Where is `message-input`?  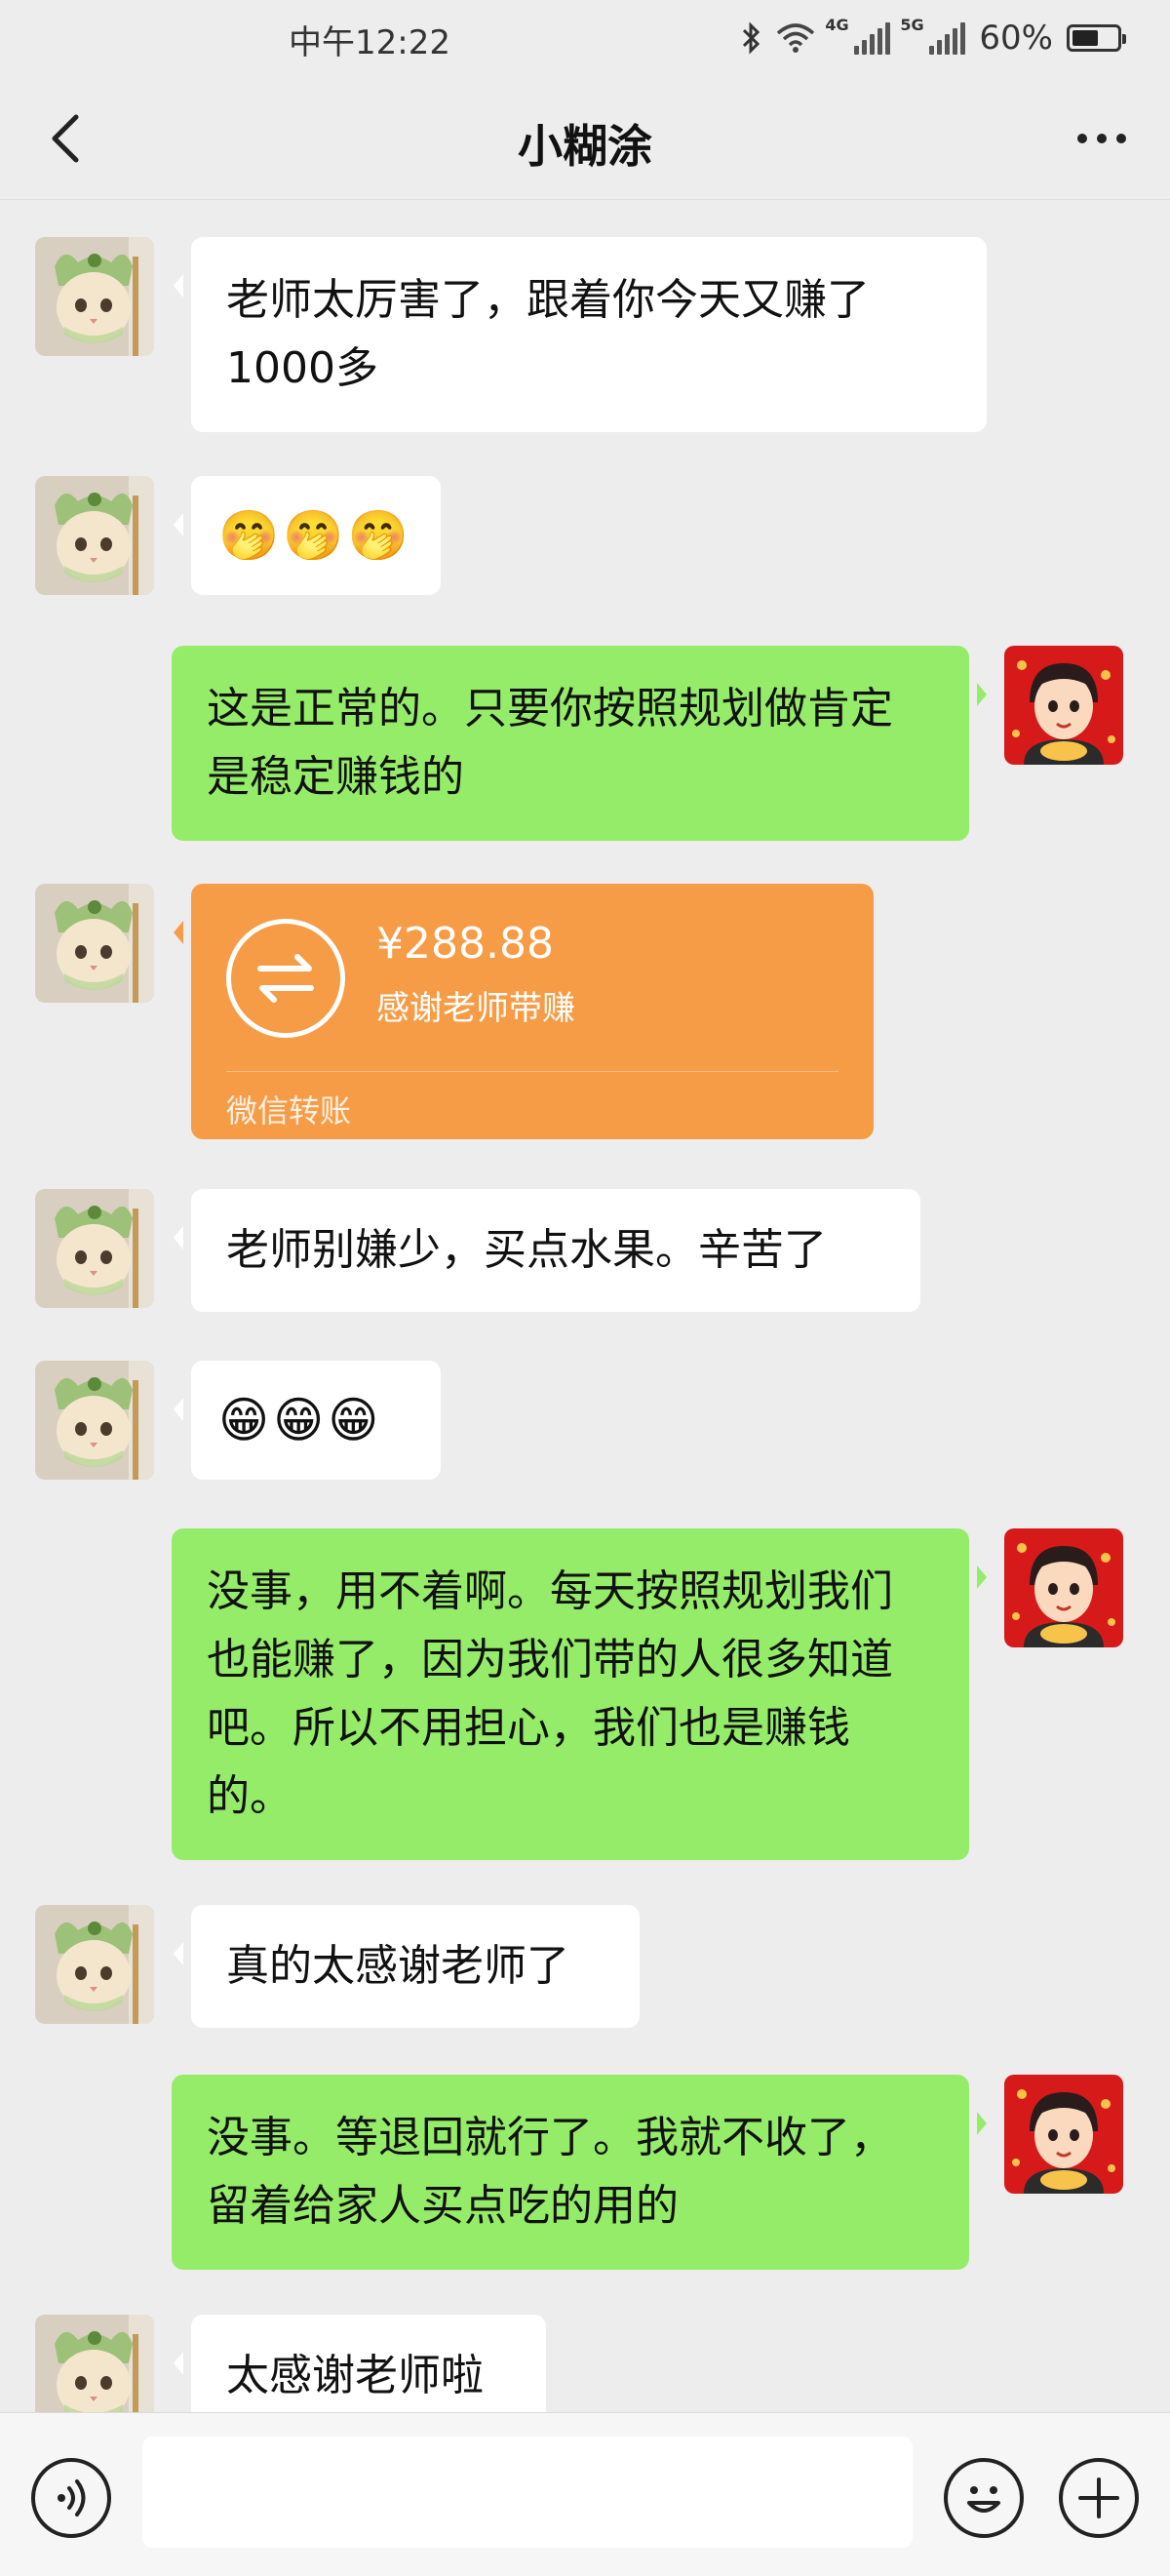 message-input is located at coordinates (527, 2492).